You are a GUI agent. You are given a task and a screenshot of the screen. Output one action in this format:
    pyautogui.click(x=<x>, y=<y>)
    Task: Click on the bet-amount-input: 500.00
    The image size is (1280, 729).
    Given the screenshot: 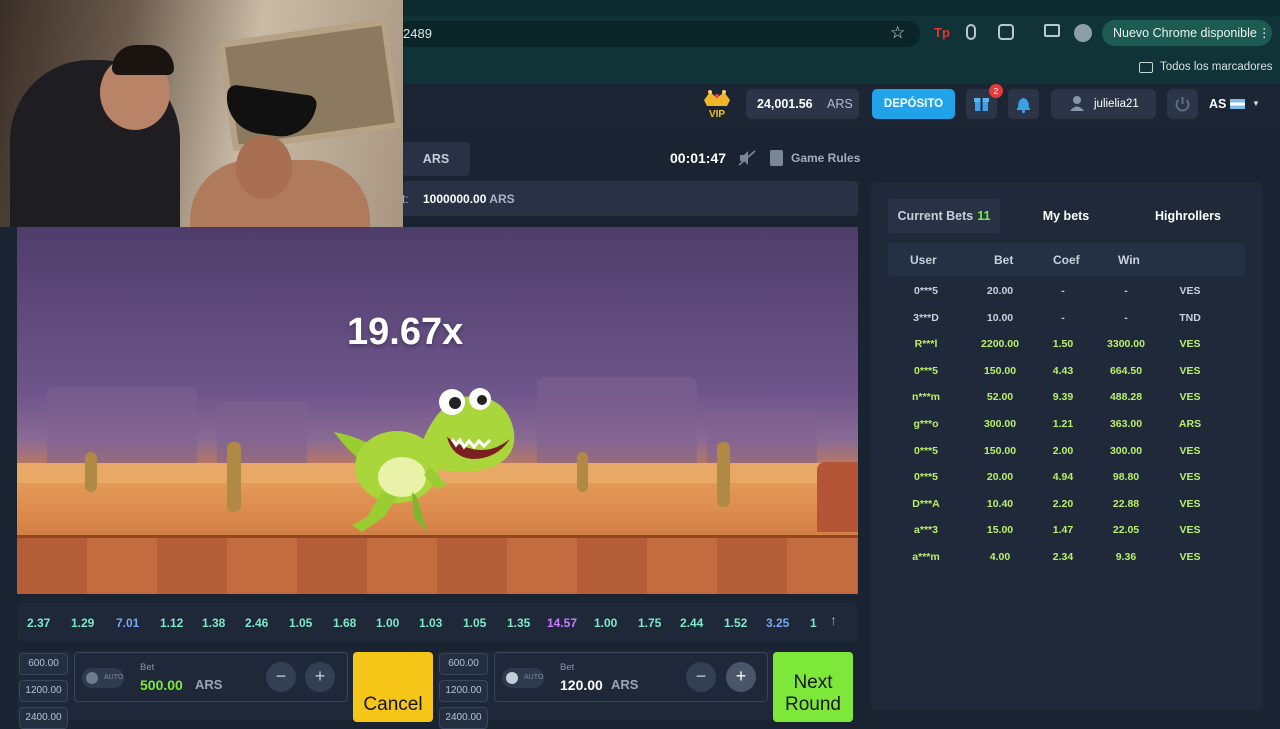 What is the action you would take?
    pyautogui.click(x=161, y=685)
    